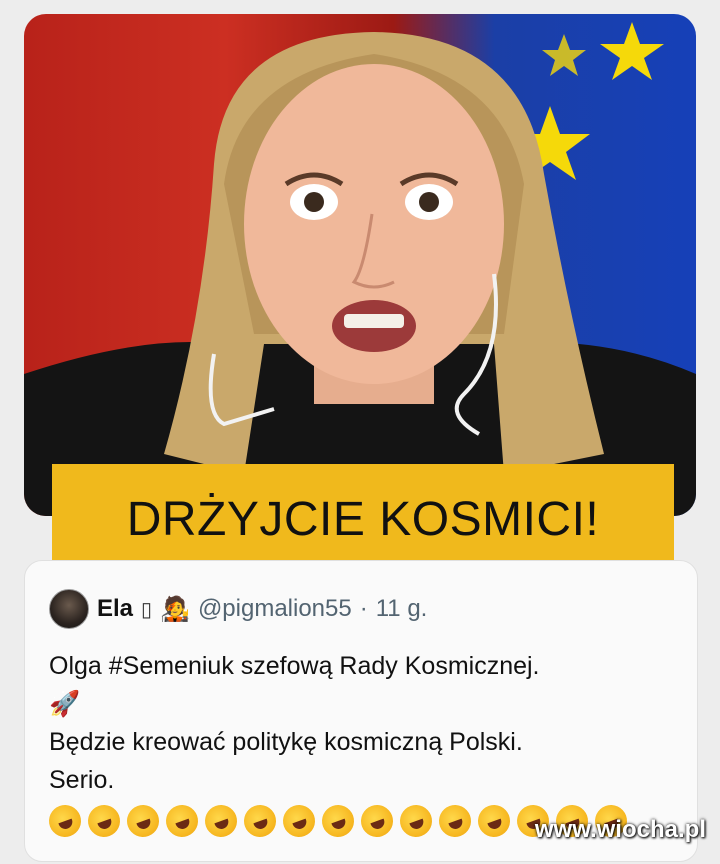 This screenshot has width=720, height=864. I want to click on author-name: Ela, so click(115, 609).